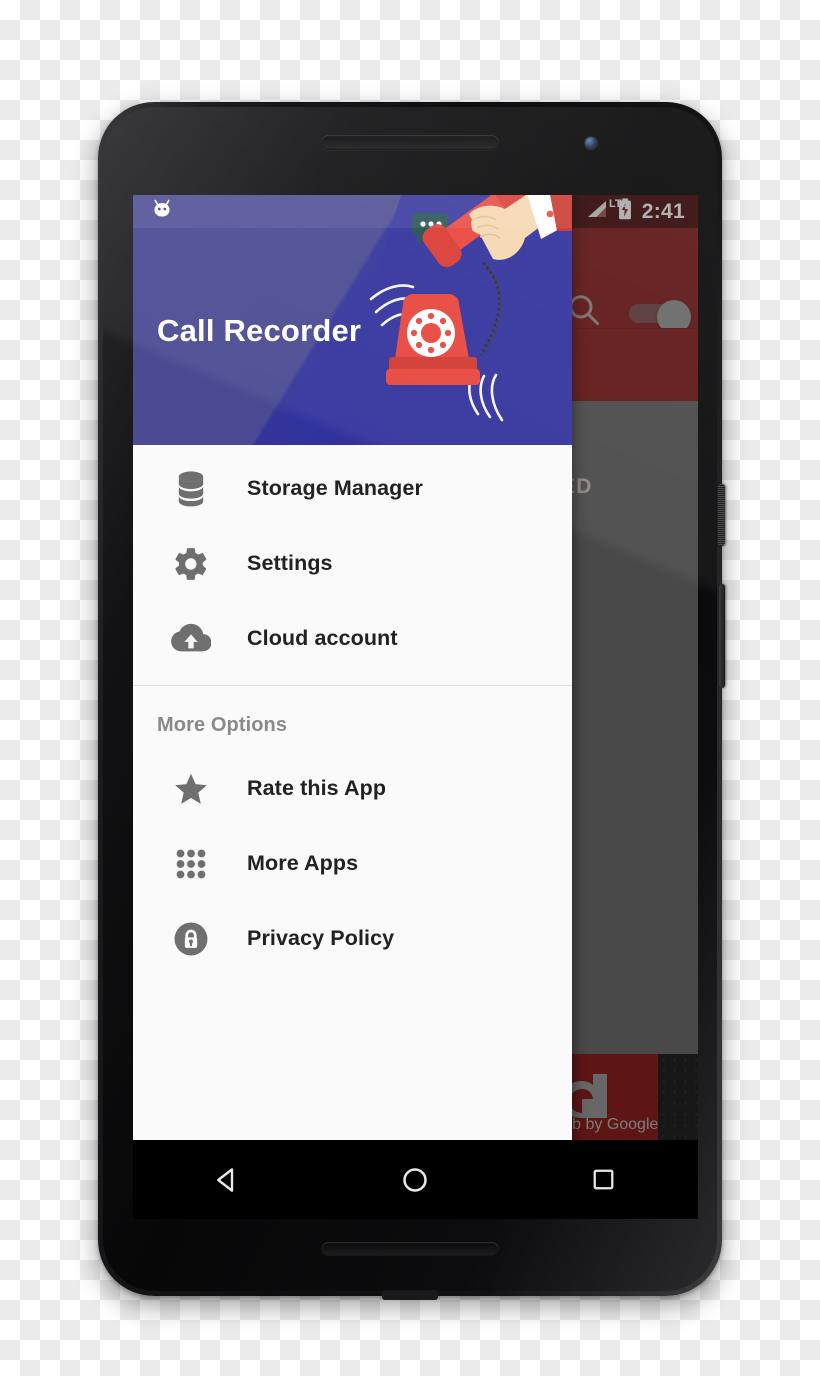 The height and width of the screenshot is (1376, 820). What do you see at coordinates (290, 563) in the screenshot?
I see `sidebar-item-label: Settings` at bounding box center [290, 563].